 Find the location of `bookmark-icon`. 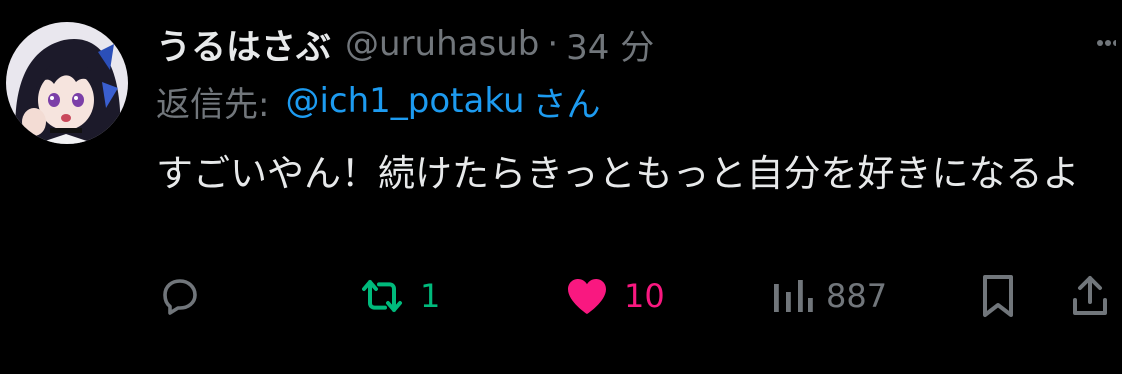

bookmark-icon is located at coordinates (998, 296).